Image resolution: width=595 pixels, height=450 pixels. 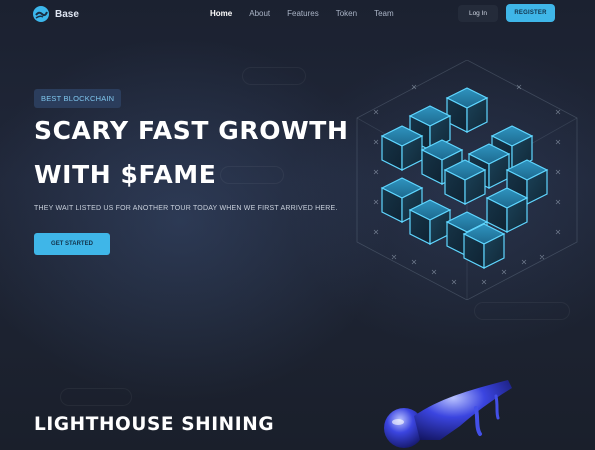 What do you see at coordinates (384, 13) in the screenshot?
I see `nav-link-team: Team` at bounding box center [384, 13].